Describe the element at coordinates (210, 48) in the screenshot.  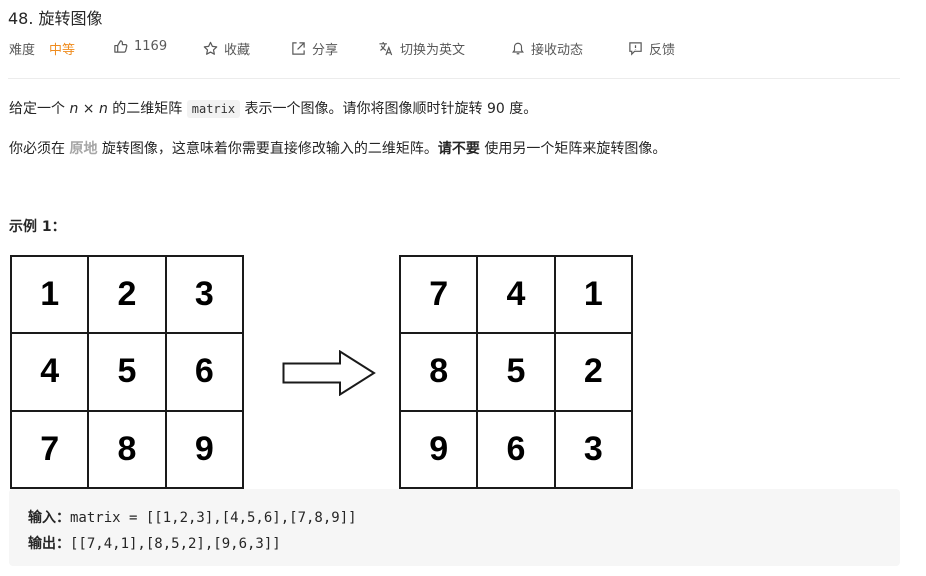
I see `star-icon` at that location.